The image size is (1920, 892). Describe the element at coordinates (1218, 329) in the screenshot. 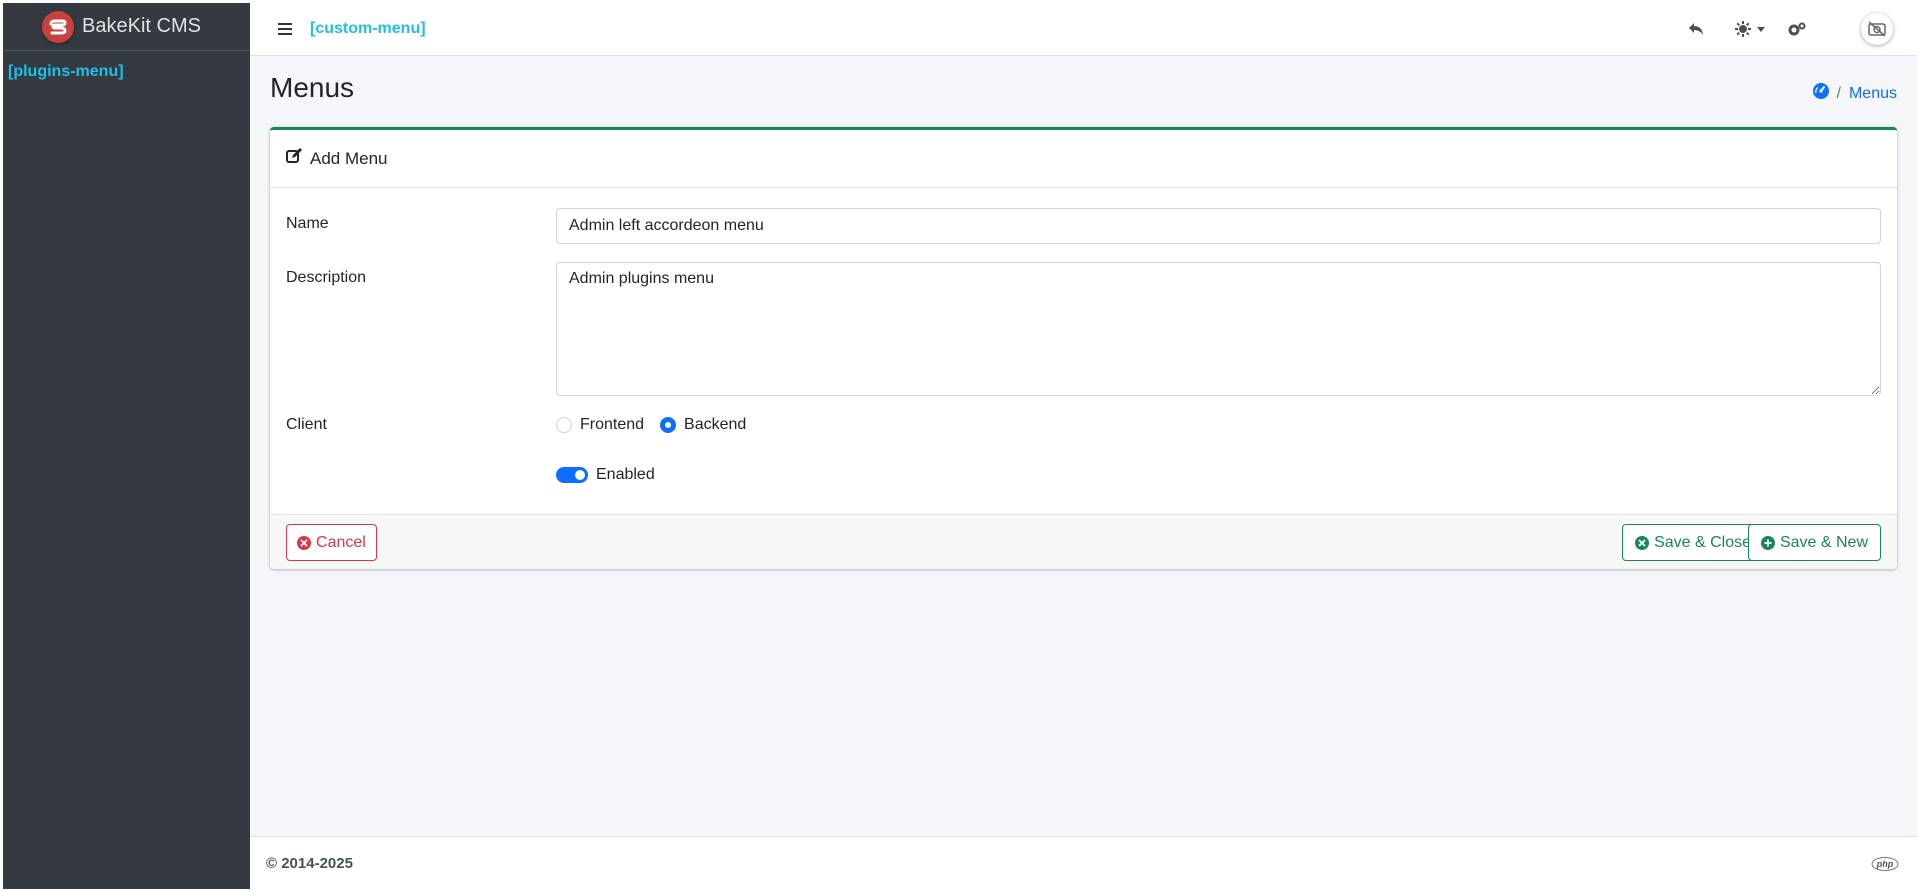

I see `description-textarea: Admin plugins menu` at that location.